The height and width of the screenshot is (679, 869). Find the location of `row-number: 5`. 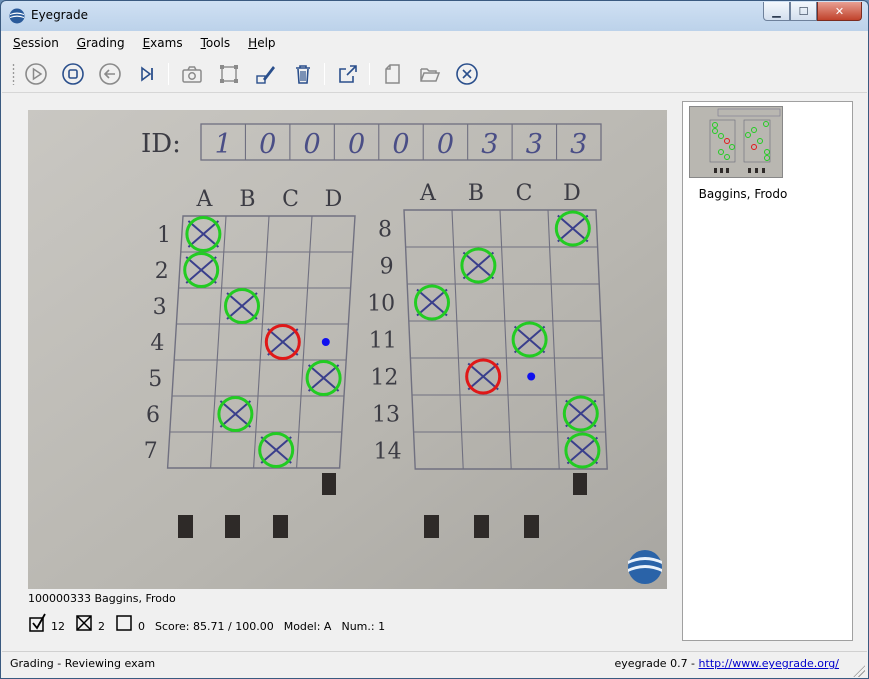

row-number: 5 is located at coordinates (155, 379).